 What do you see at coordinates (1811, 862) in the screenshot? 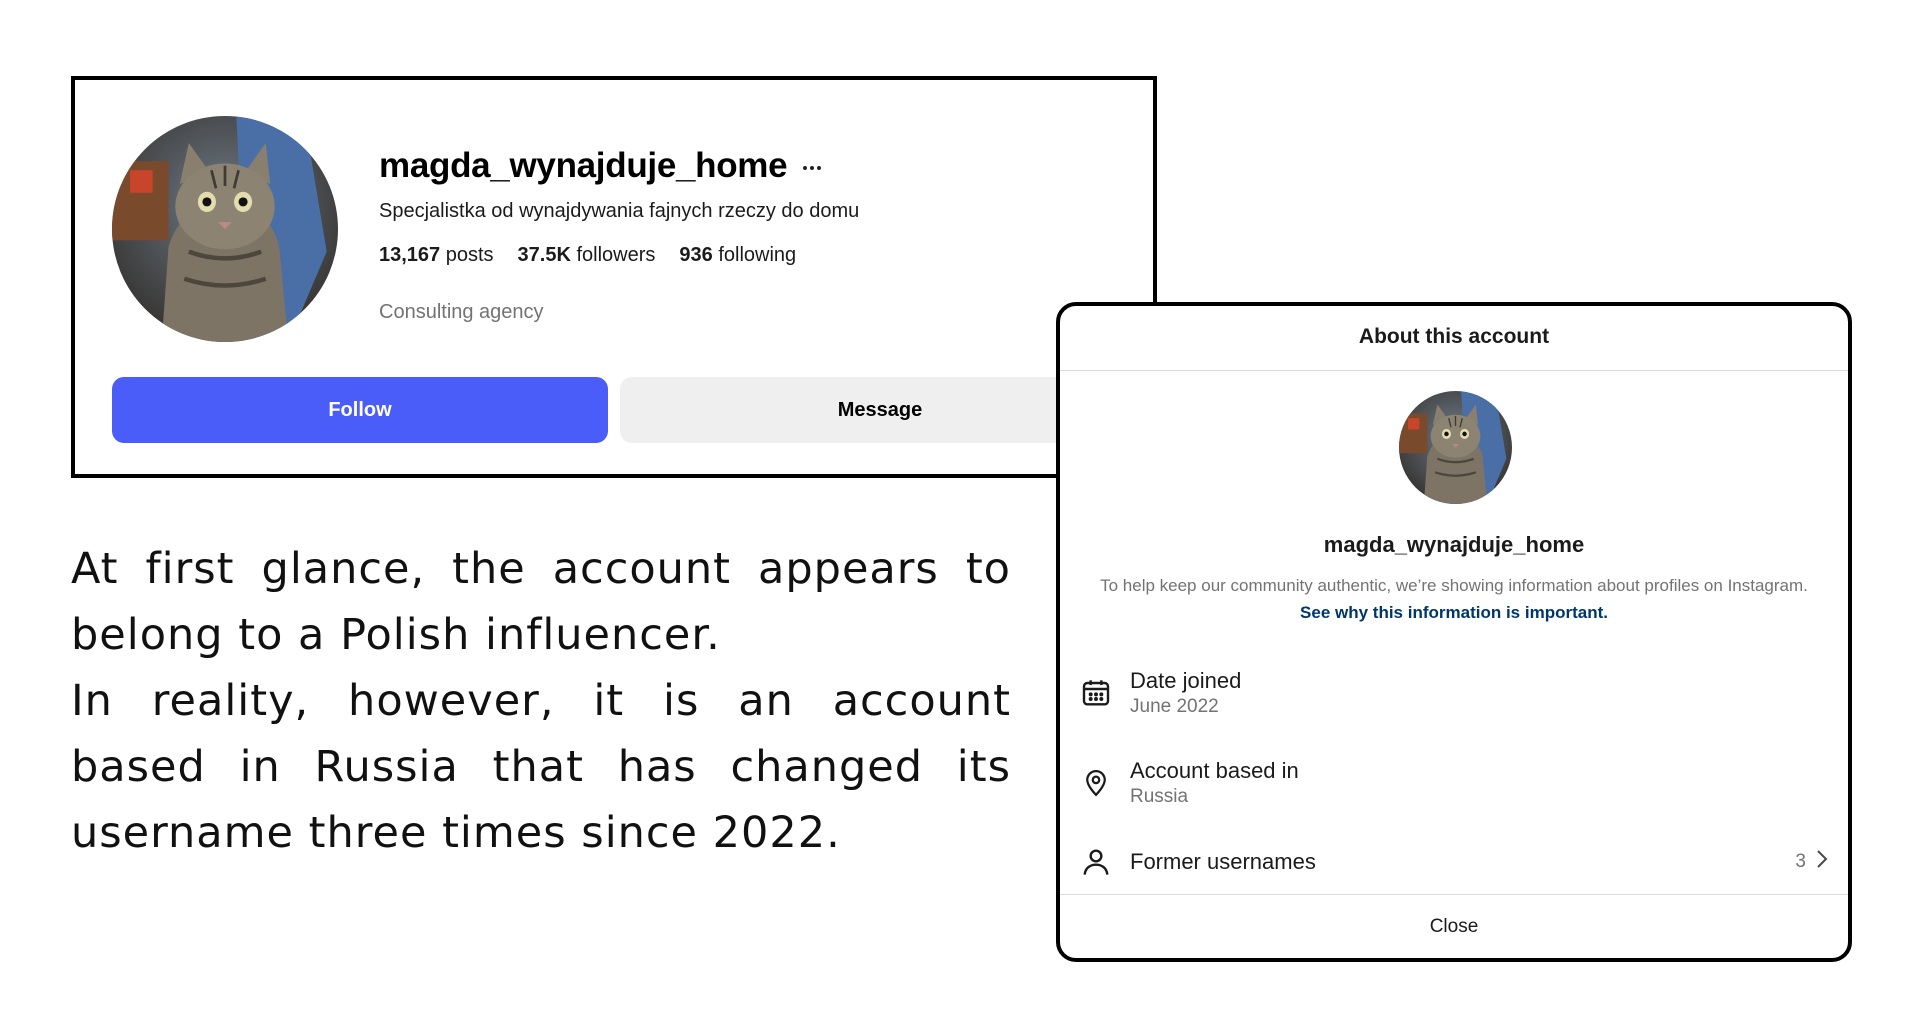
I see `former-usernames-meta: 3` at bounding box center [1811, 862].